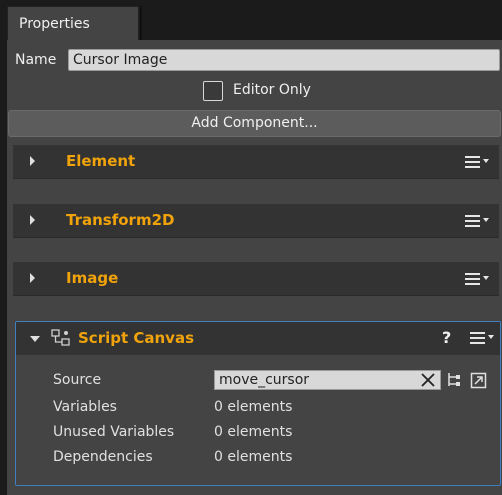  I want to click on tab-properties: Properties, so click(73, 23).